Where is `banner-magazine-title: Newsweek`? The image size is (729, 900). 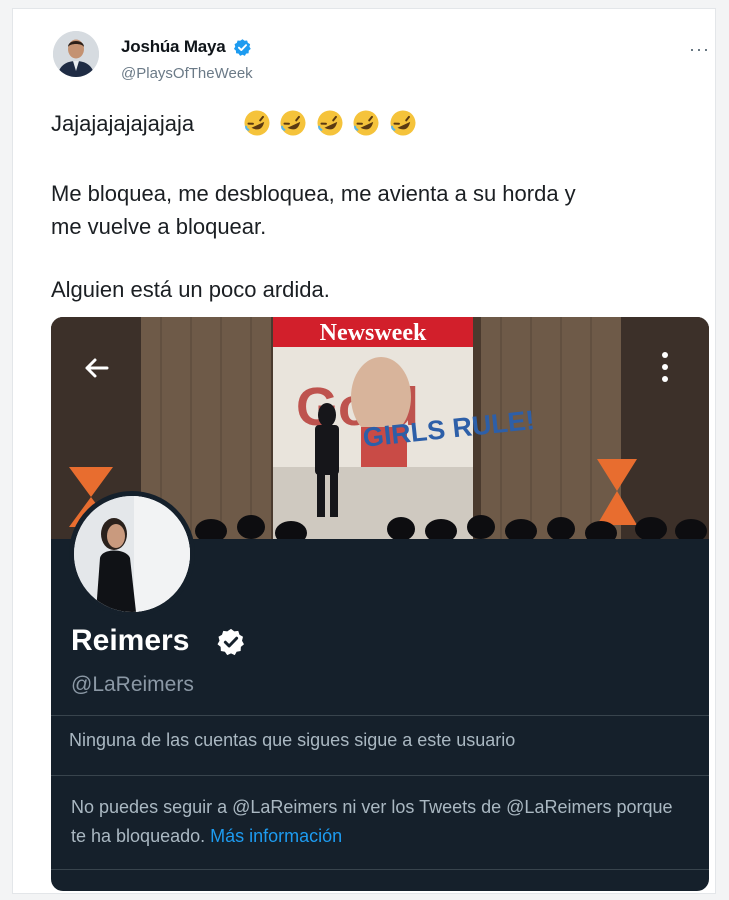
banner-magazine-title: Newsweek is located at coordinates (373, 333).